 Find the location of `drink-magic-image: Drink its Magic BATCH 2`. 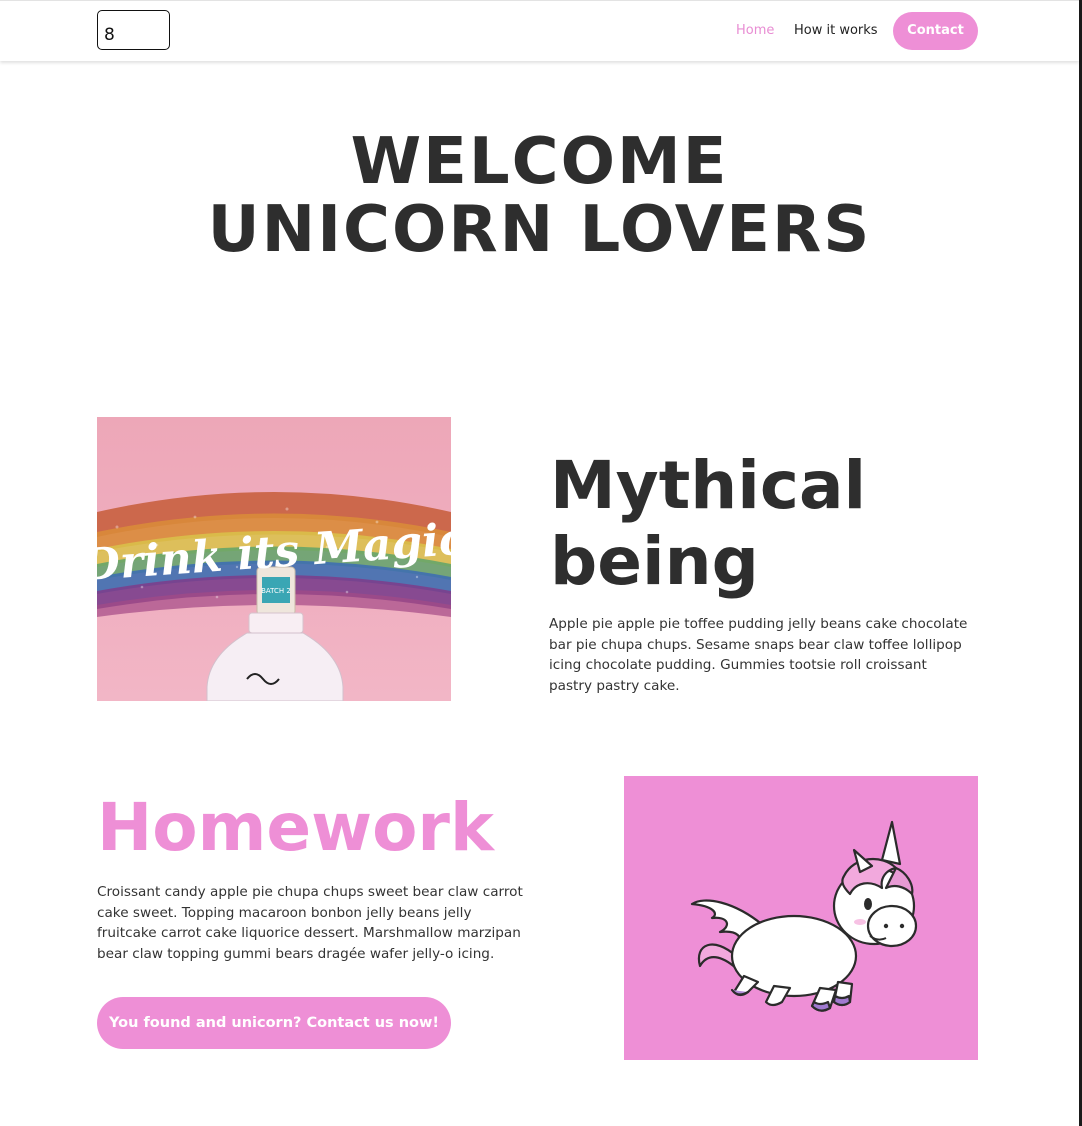

drink-magic-image: Drink its Magic BATCH 2 is located at coordinates (274, 559).